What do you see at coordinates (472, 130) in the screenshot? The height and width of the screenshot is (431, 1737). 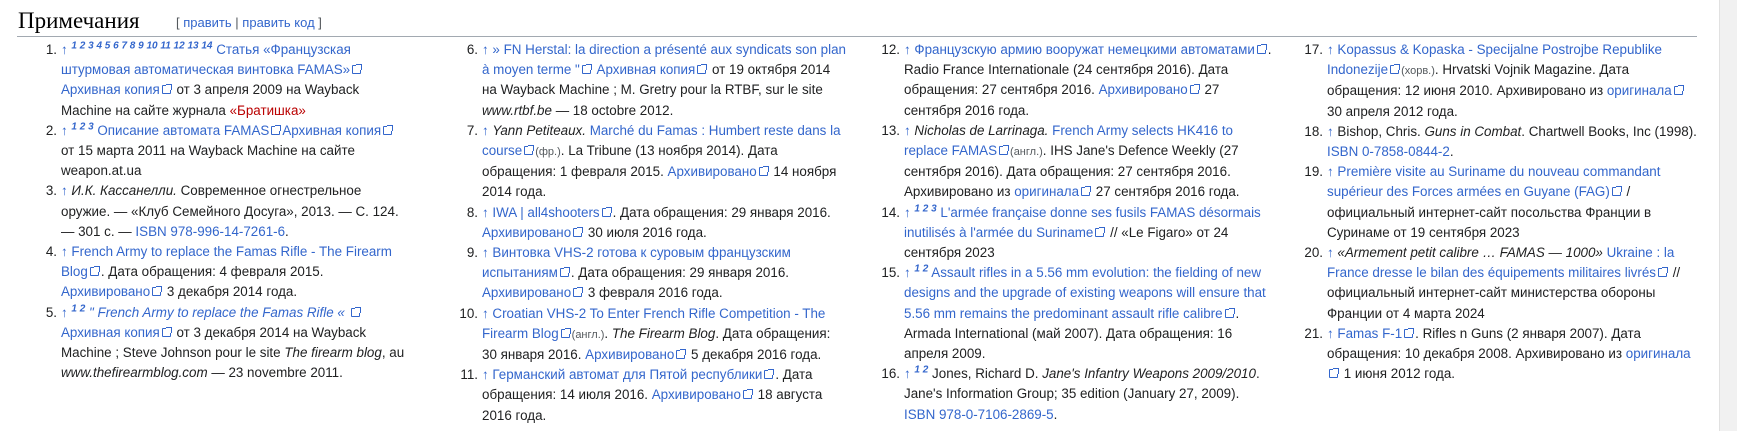 I see `reference-number: 7.` at bounding box center [472, 130].